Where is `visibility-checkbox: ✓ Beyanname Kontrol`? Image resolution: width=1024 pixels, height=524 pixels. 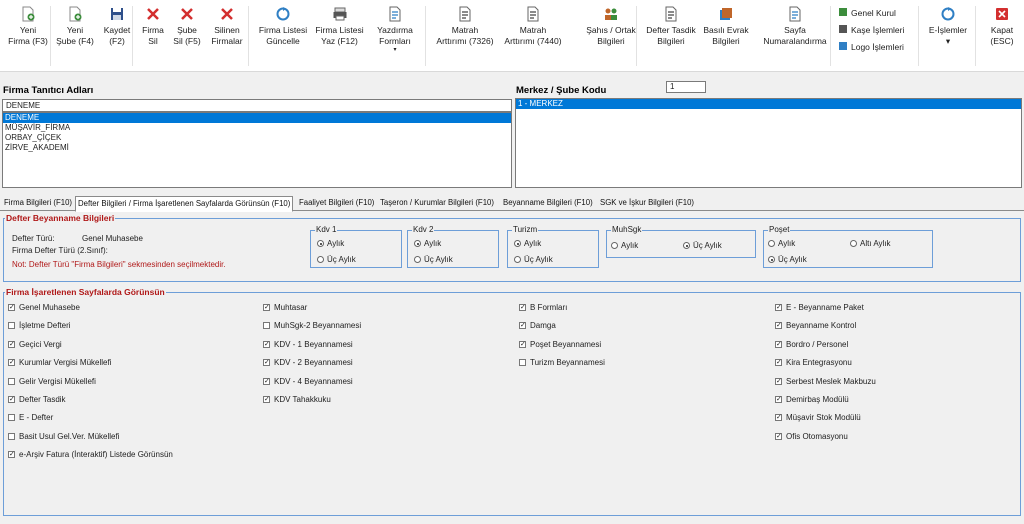
visibility-checkbox: ✓ Beyanname Kontrol is located at coordinates (815, 325).